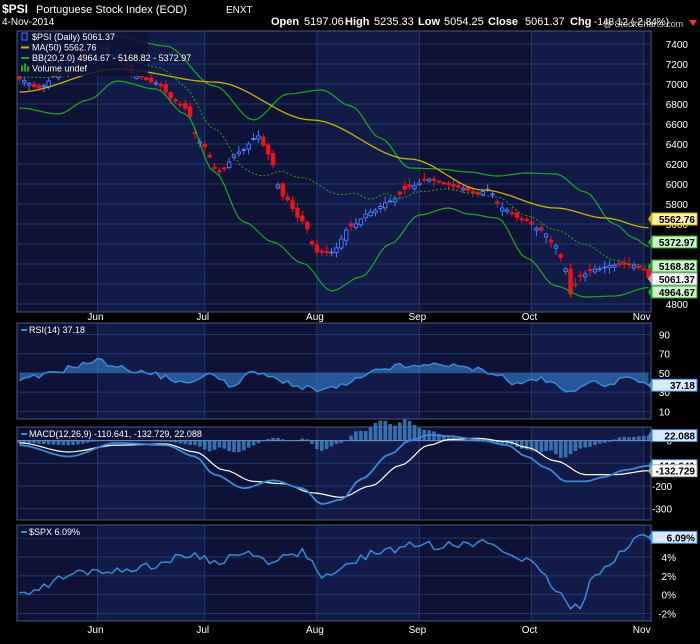 This screenshot has width=700, height=644. What do you see at coordinates (111, 58) in the screenshot?
I see `legend-label: BB(20,2.0) 4964.67 - 5168.82 - 5372.97` at bounding box center [111, 58].